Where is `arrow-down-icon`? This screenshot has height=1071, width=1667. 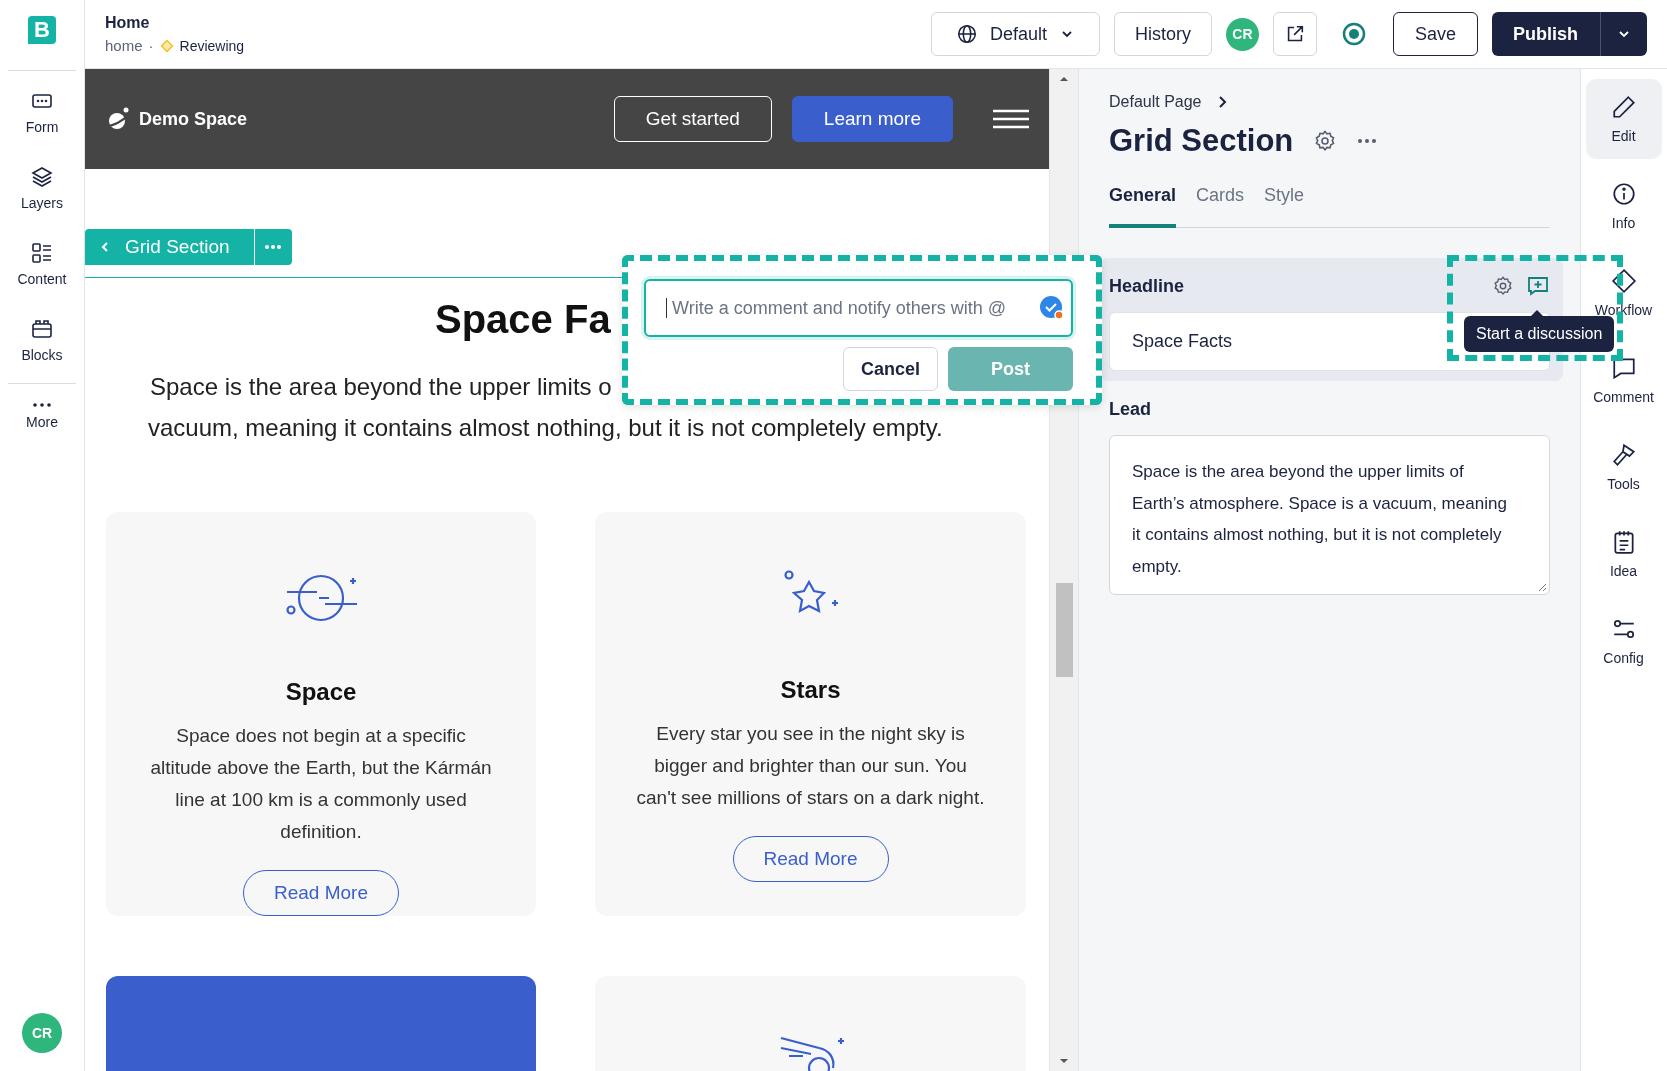
arrow-down-icon is located at coordinates (1064, 1061).